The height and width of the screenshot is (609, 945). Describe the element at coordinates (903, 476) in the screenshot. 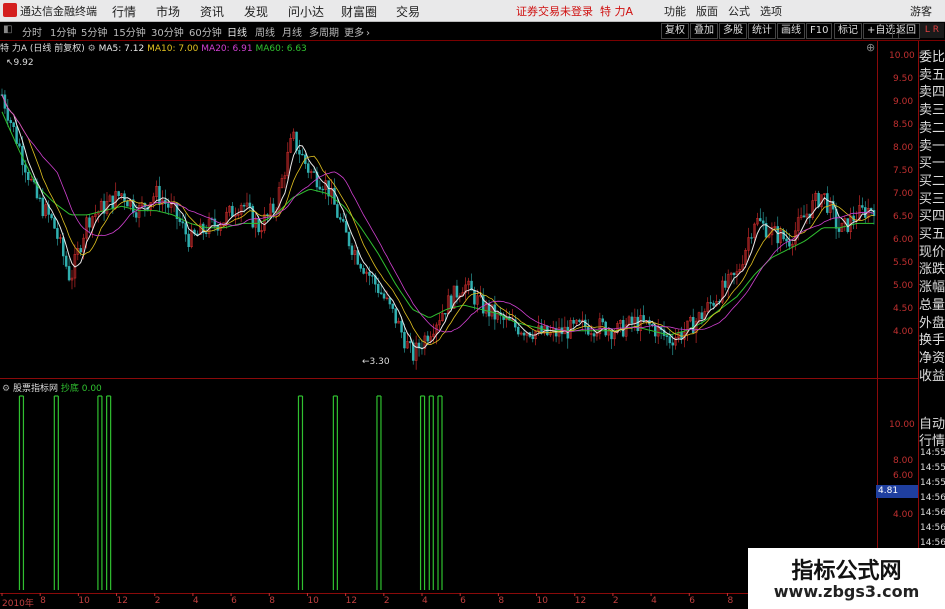

I see `indicator-axis-tick: 6.00` at that location.